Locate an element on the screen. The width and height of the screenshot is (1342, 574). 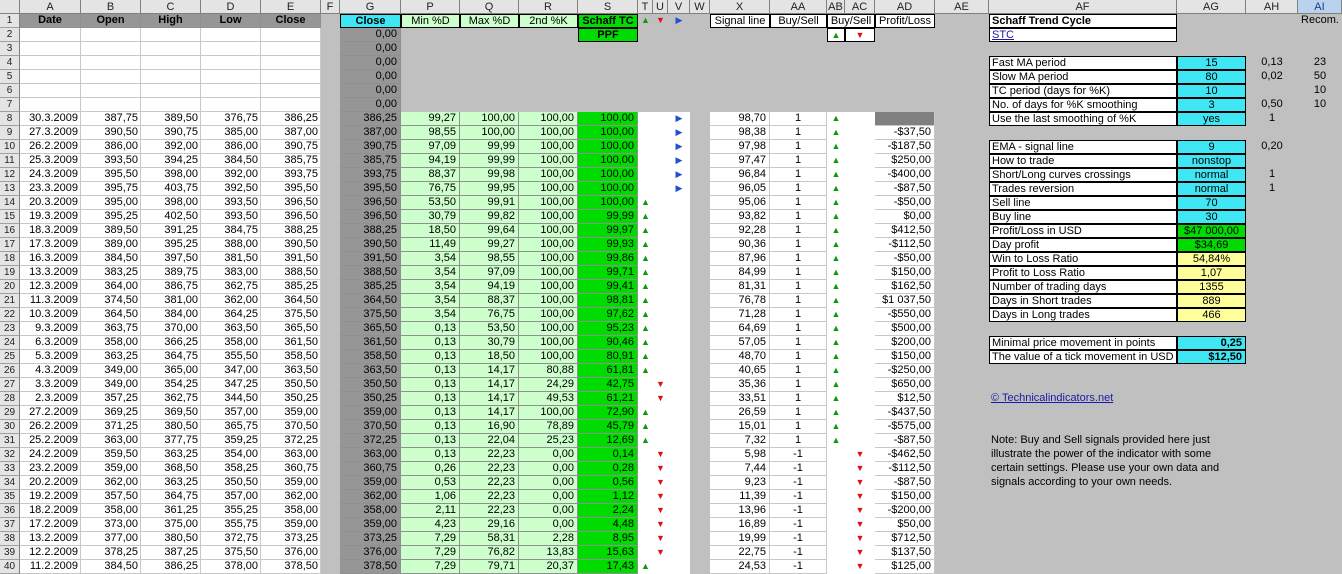
cell-signal-line: 92,28 is located at coordinates (740, 231).